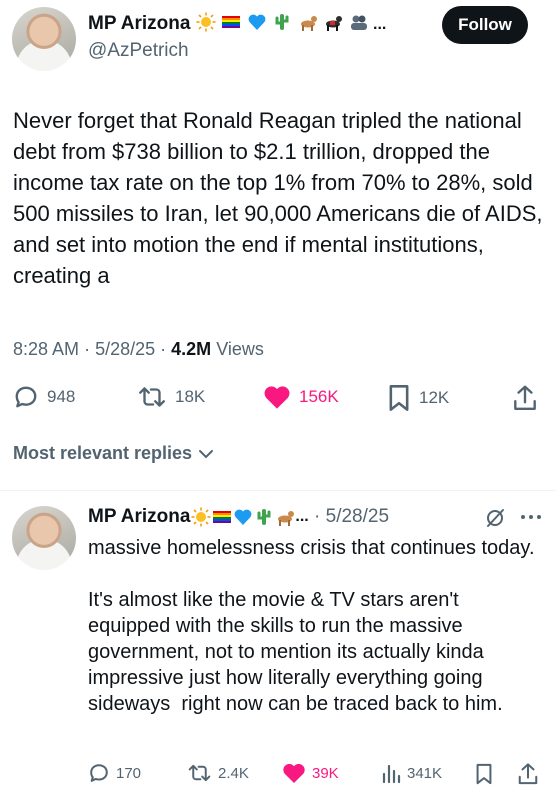 This screenshot has height=800, width=556. What do you see at coordinates (391, 774) in the screenshot?
I see `analytics-icon` at bounding box center [391, 774].